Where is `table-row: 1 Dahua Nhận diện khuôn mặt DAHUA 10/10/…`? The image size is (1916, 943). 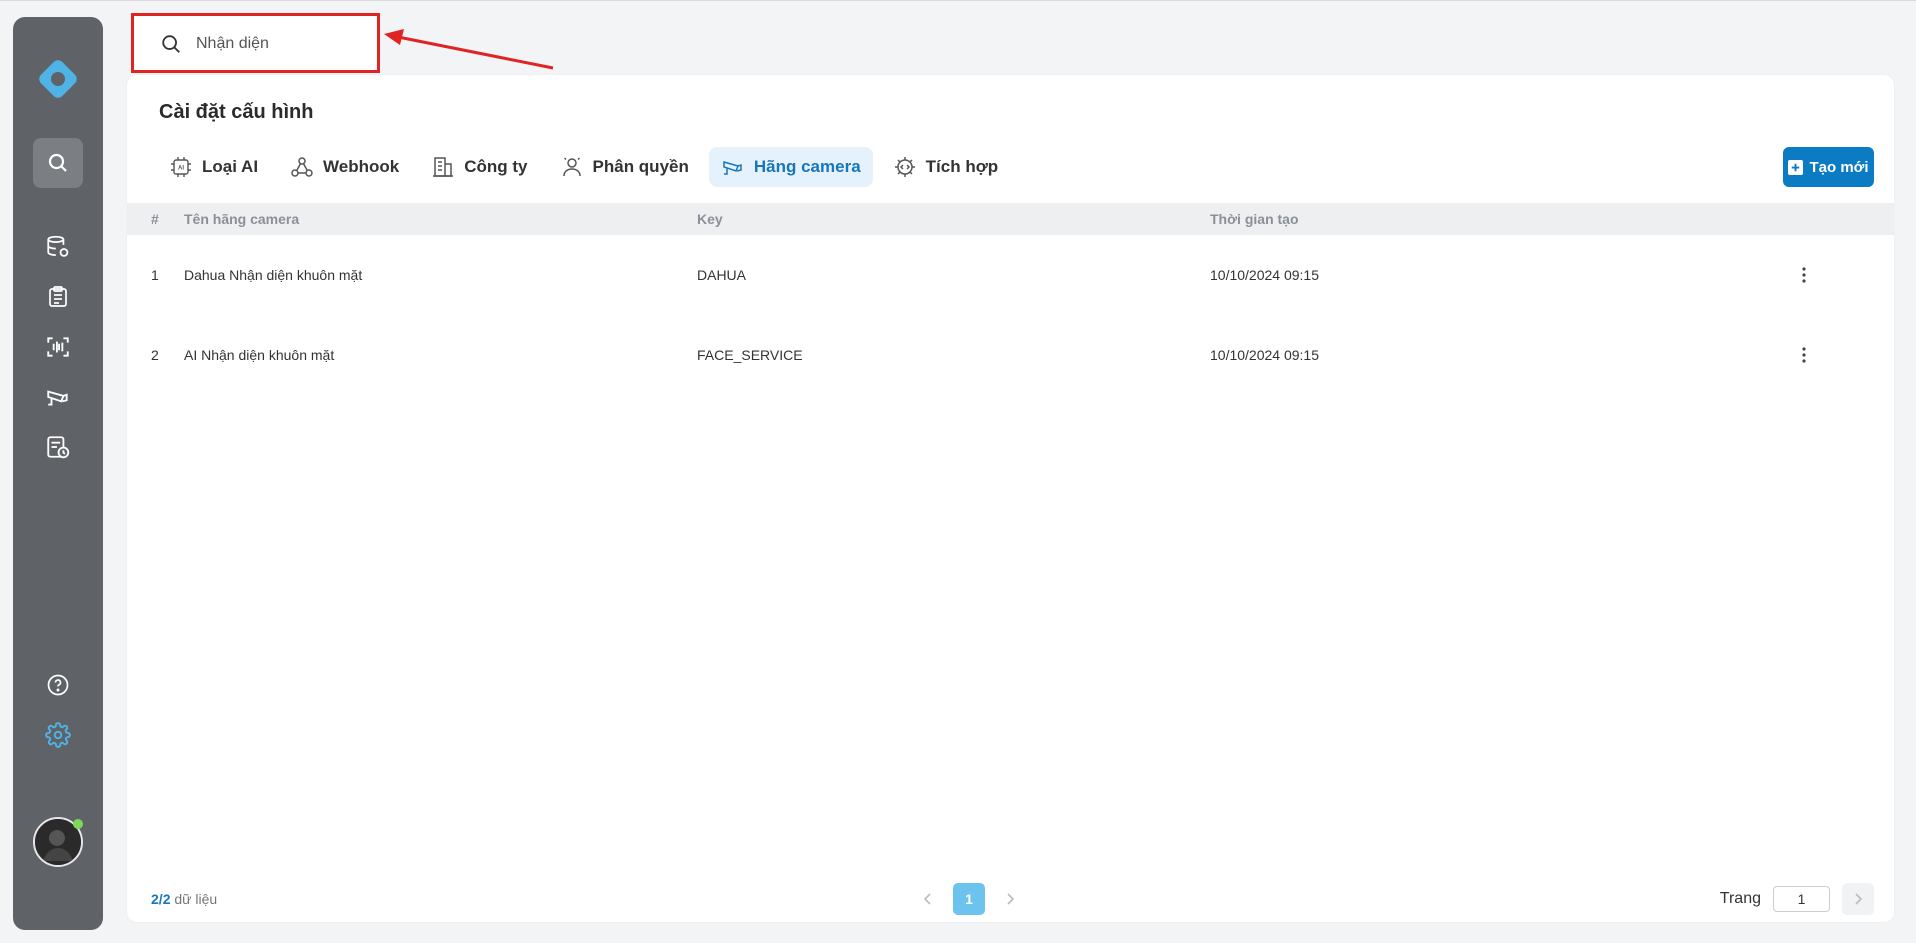 table-row: 1 Dahua Nhận diện khuôn mặt DAHUA 10/10/… is located at coordinates (1010, 275).